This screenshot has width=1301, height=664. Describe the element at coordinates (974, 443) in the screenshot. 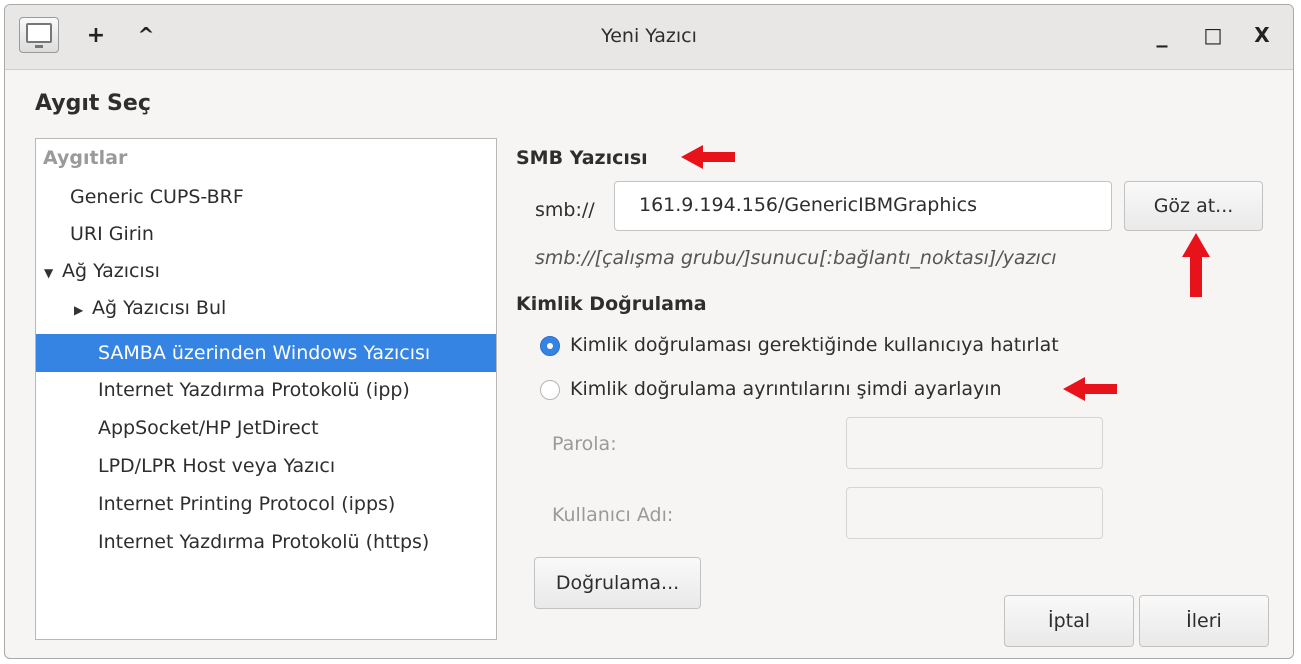

I see `password-field` at that location.